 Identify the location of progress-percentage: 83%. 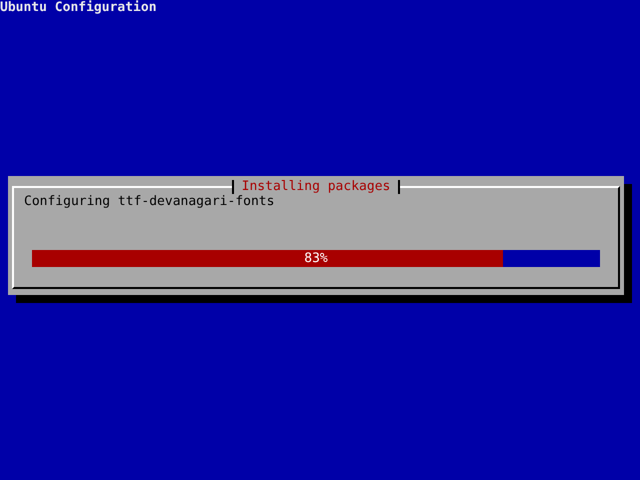
(316, 258).